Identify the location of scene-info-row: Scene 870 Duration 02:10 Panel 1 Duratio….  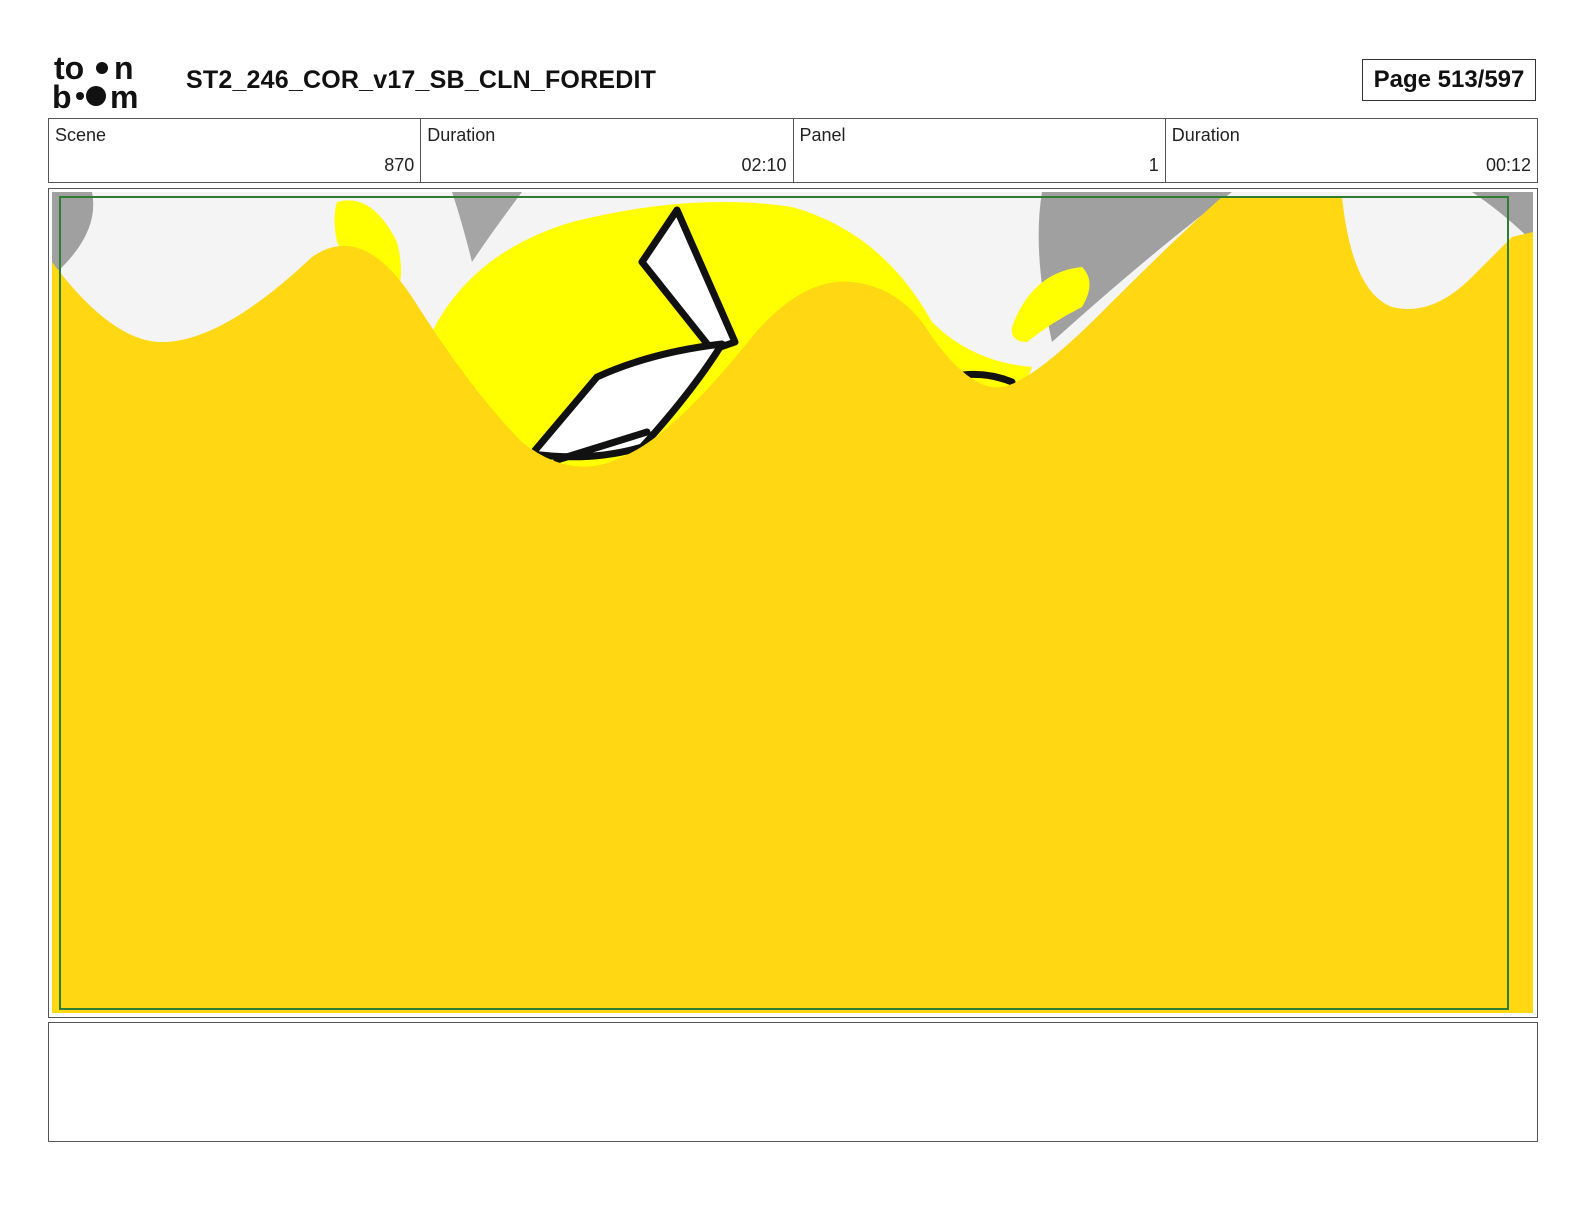
(793, 150).